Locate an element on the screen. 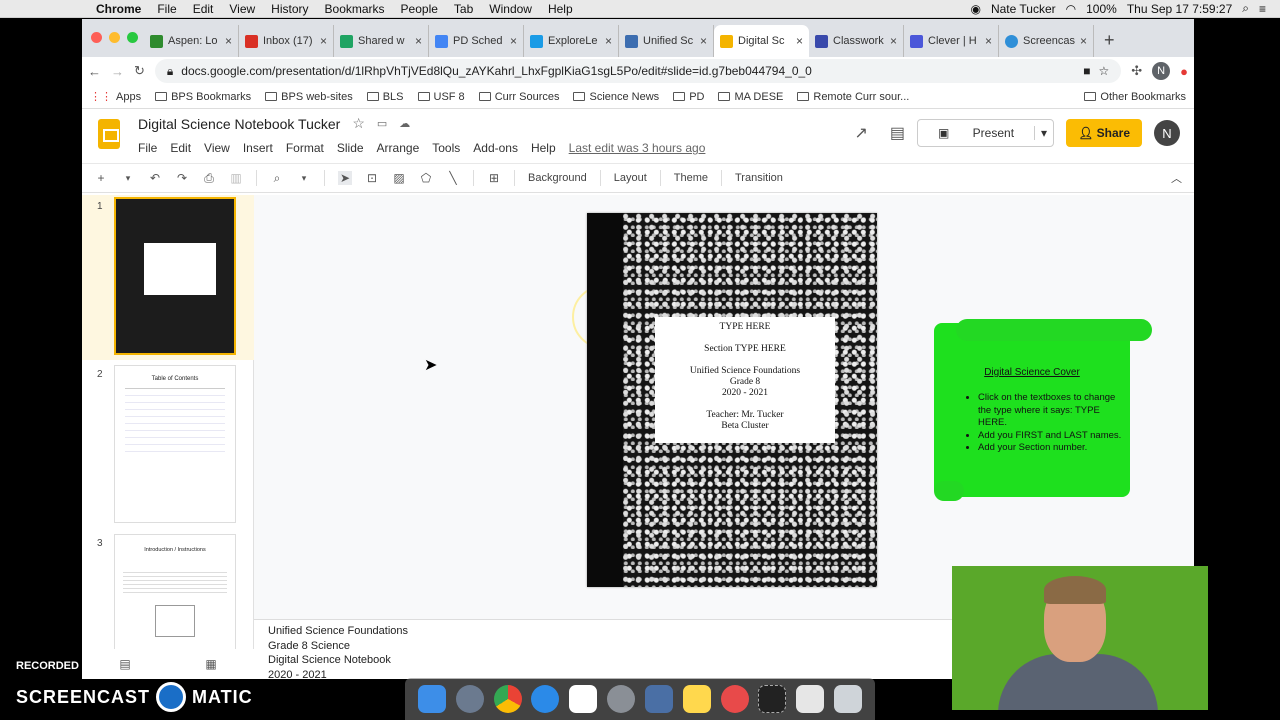 This screenshot has height=720, width=1280. tab-unified: Unified Sc × is located at coordinates (666, 41).